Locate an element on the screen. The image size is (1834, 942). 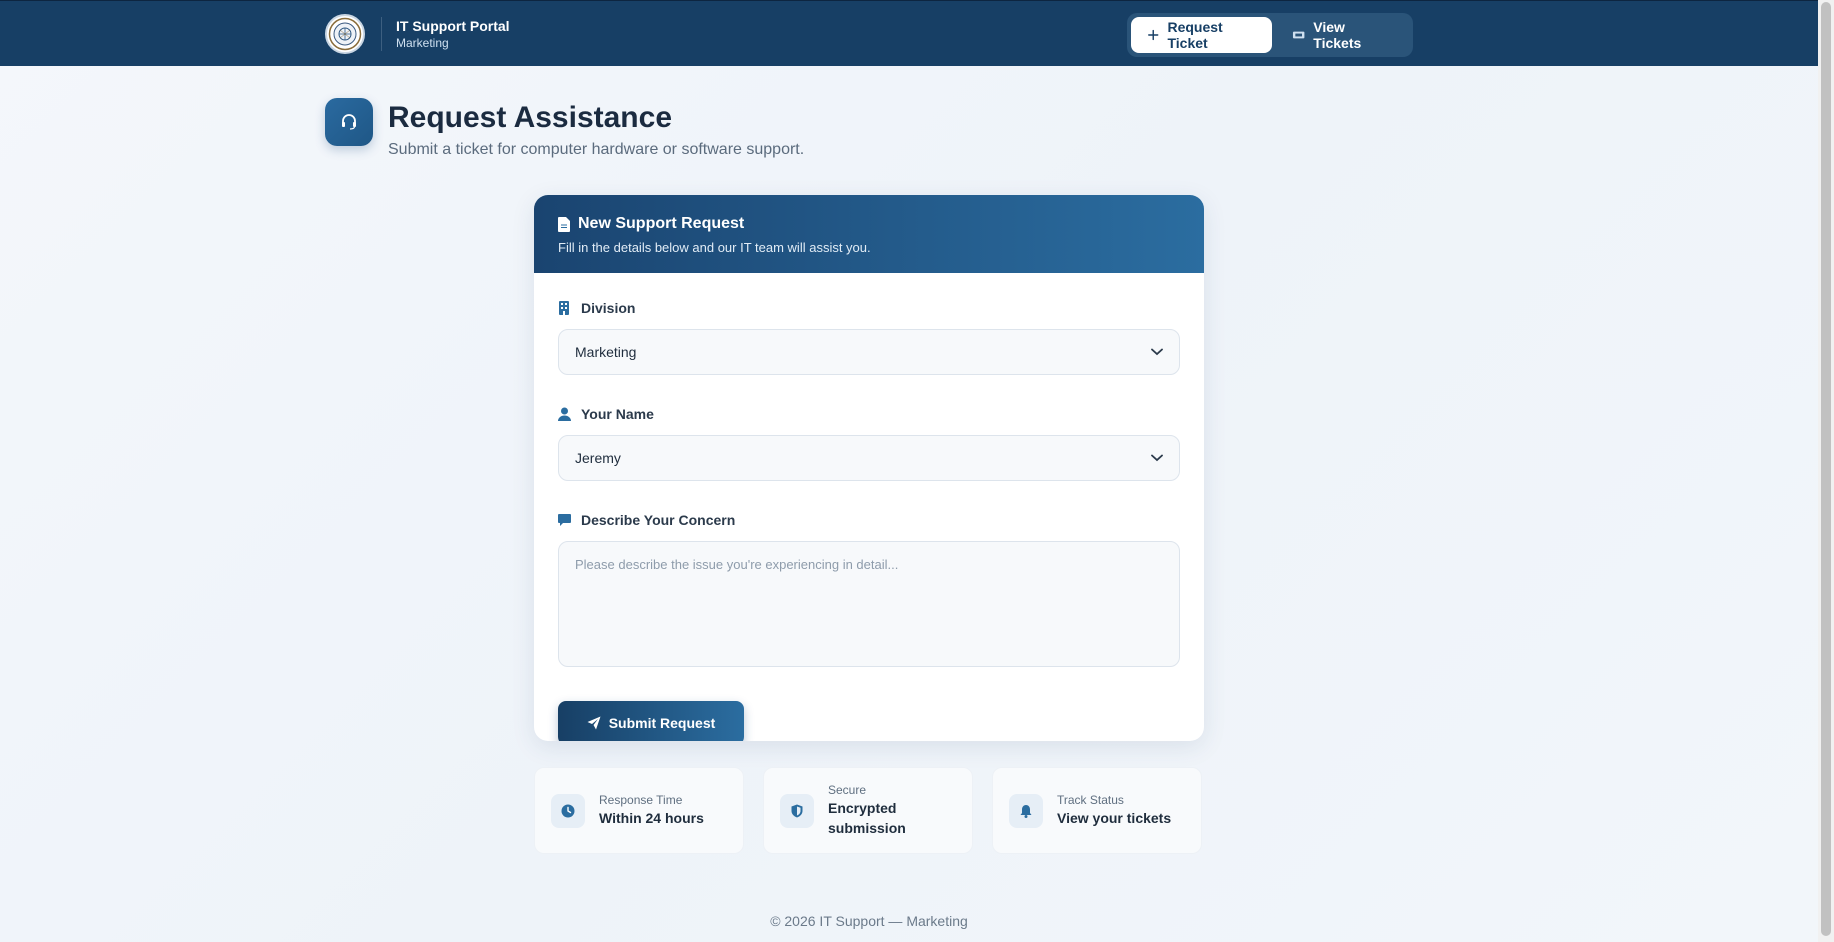
submit-request-button: Submit Request is located at coordinates (651, 721).